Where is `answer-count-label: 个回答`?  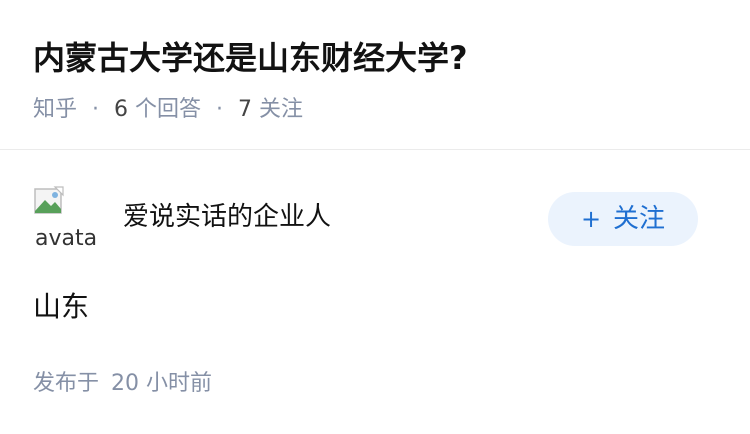 answer-count-label: 个回答 is located at coordinates (168, 109).